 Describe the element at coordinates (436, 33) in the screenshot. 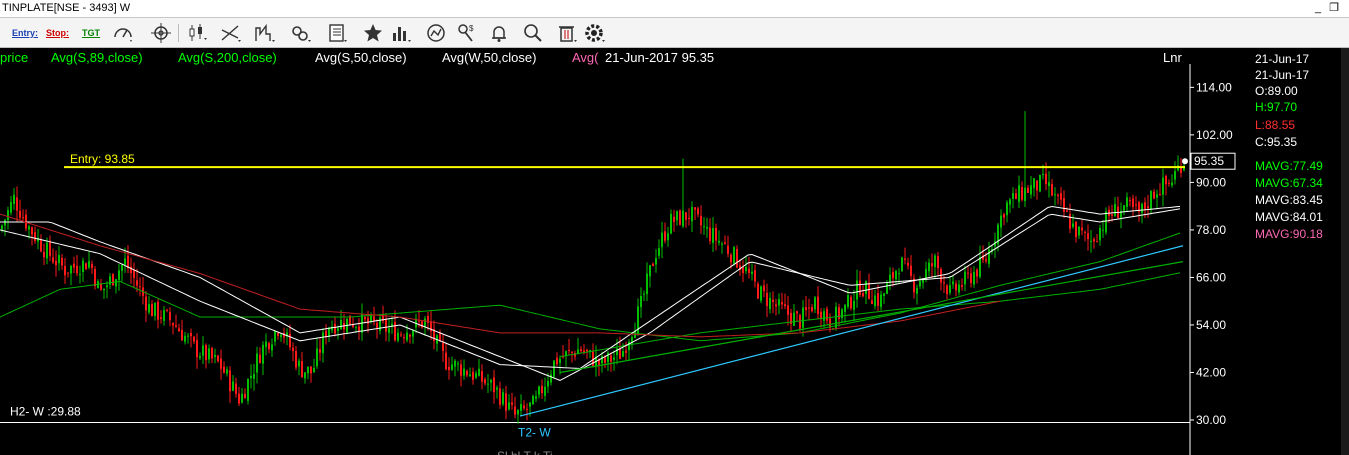

I see `scan-circle-icon` at that location.